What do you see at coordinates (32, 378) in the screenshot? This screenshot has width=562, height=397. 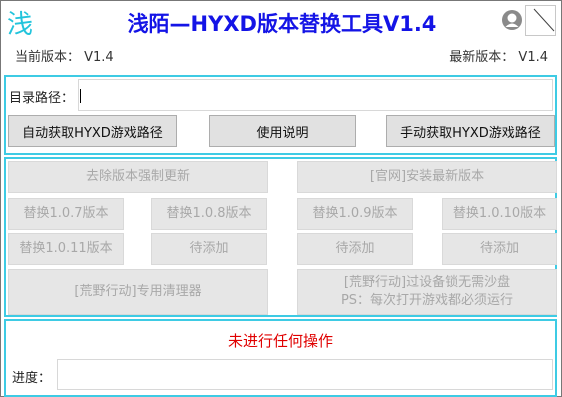 I see `progress-label: 进度：` at bounding box center [32, 378].